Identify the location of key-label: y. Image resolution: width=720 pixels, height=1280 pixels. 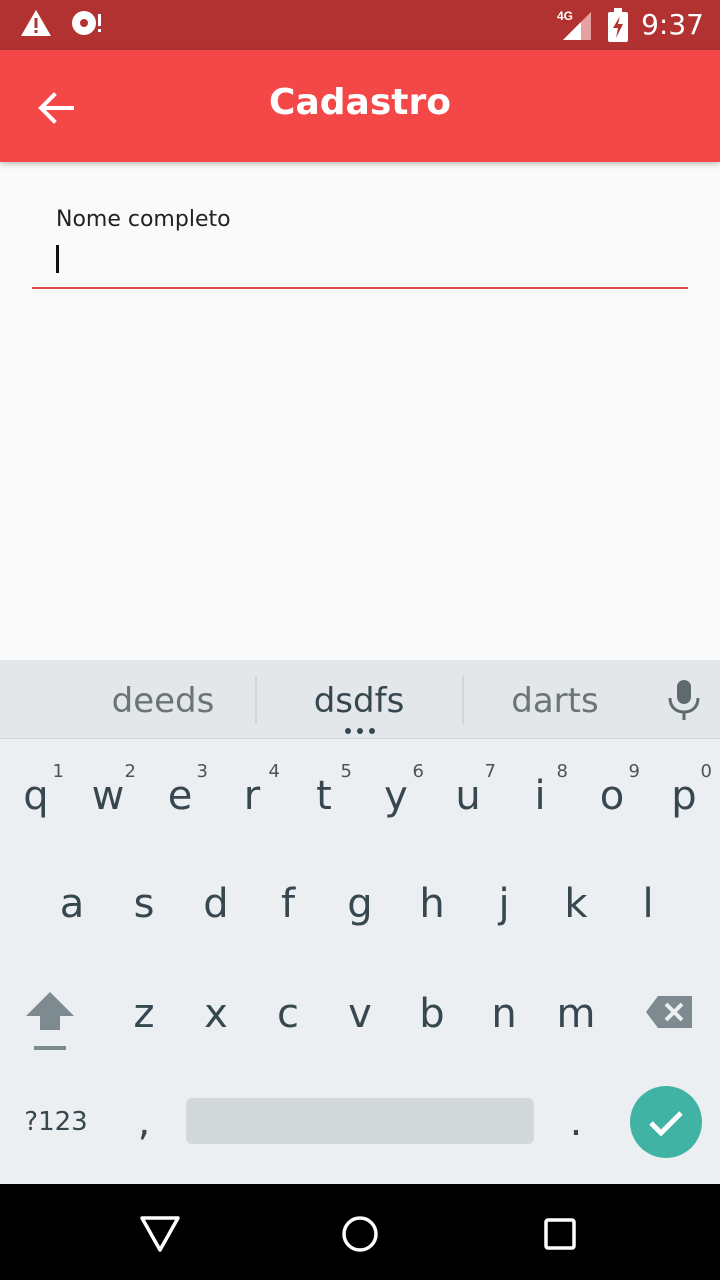
(396, 796).